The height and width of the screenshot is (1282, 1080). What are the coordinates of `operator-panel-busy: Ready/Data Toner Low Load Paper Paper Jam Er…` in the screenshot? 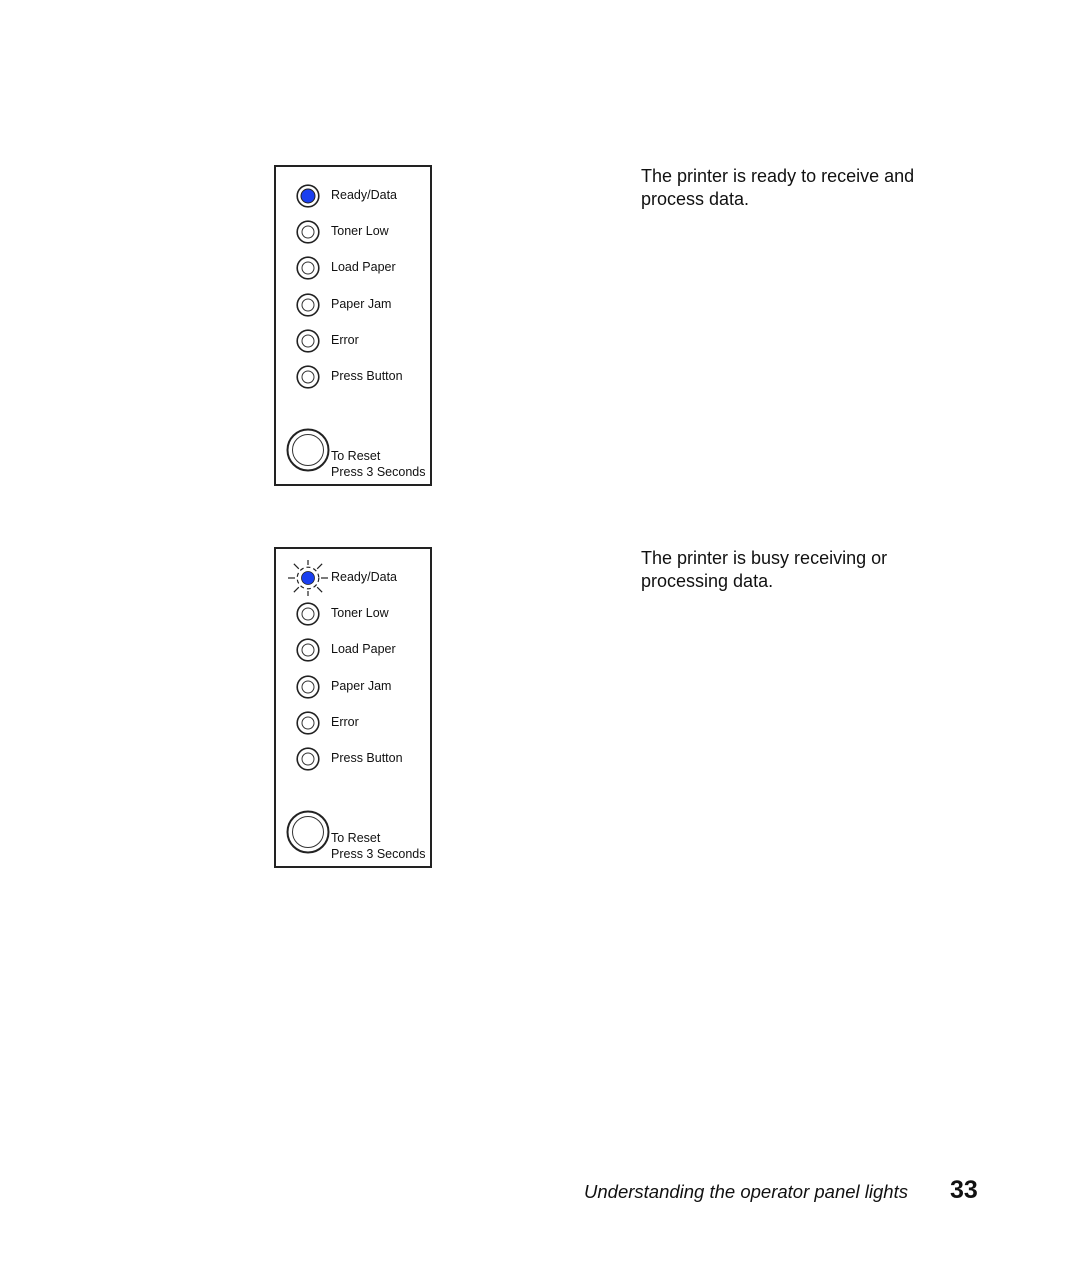 It's located at (353, 707).